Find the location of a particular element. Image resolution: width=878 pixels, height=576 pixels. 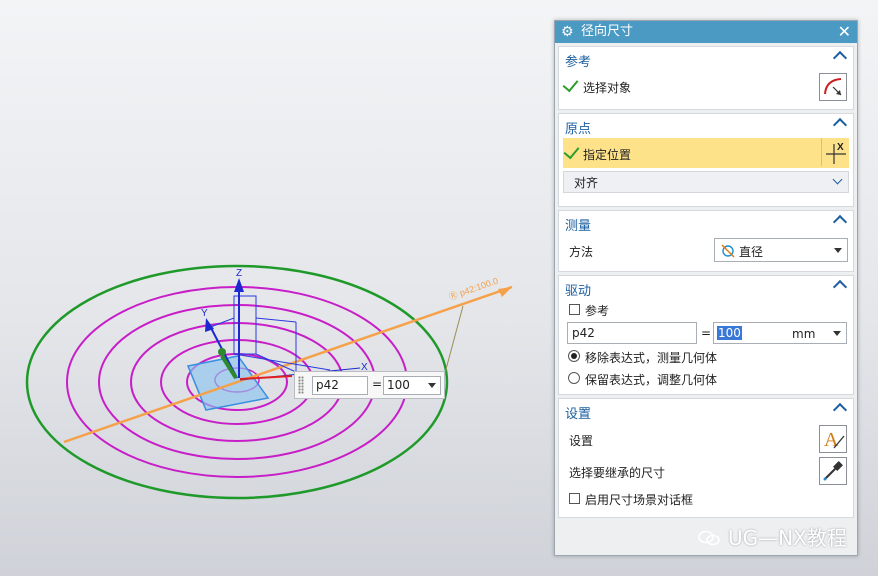

equals-sign: = is located at coordinates (706, 333).